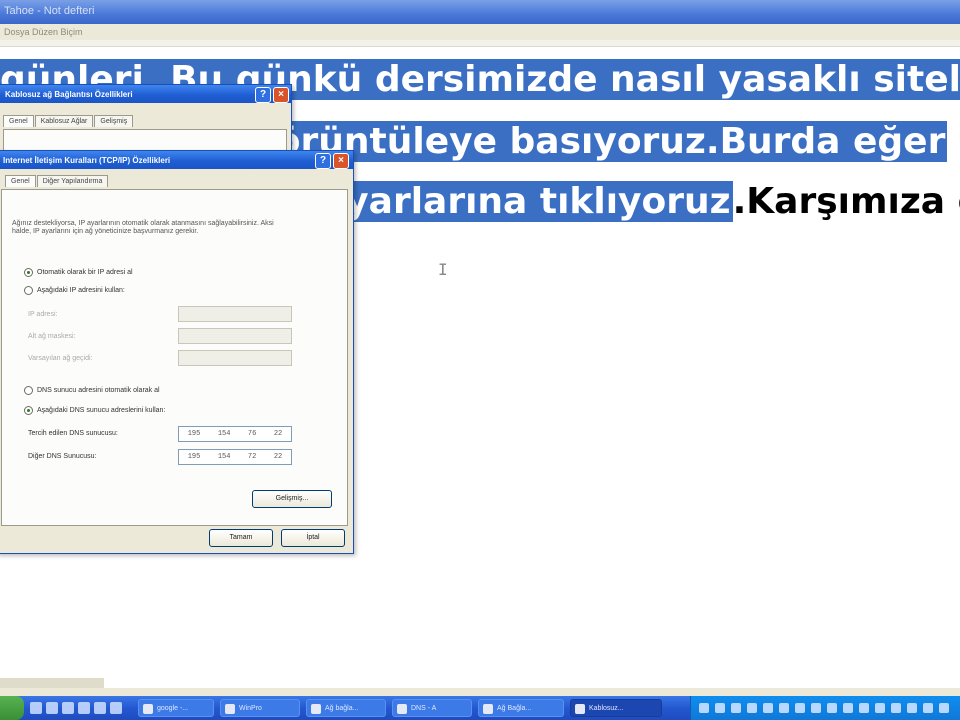 This screenshot has width=960, height=720. I want to click on dns-manual-label: Aşağıdaki DNS sunucu adreslerini kullan:, so click(101, 410).